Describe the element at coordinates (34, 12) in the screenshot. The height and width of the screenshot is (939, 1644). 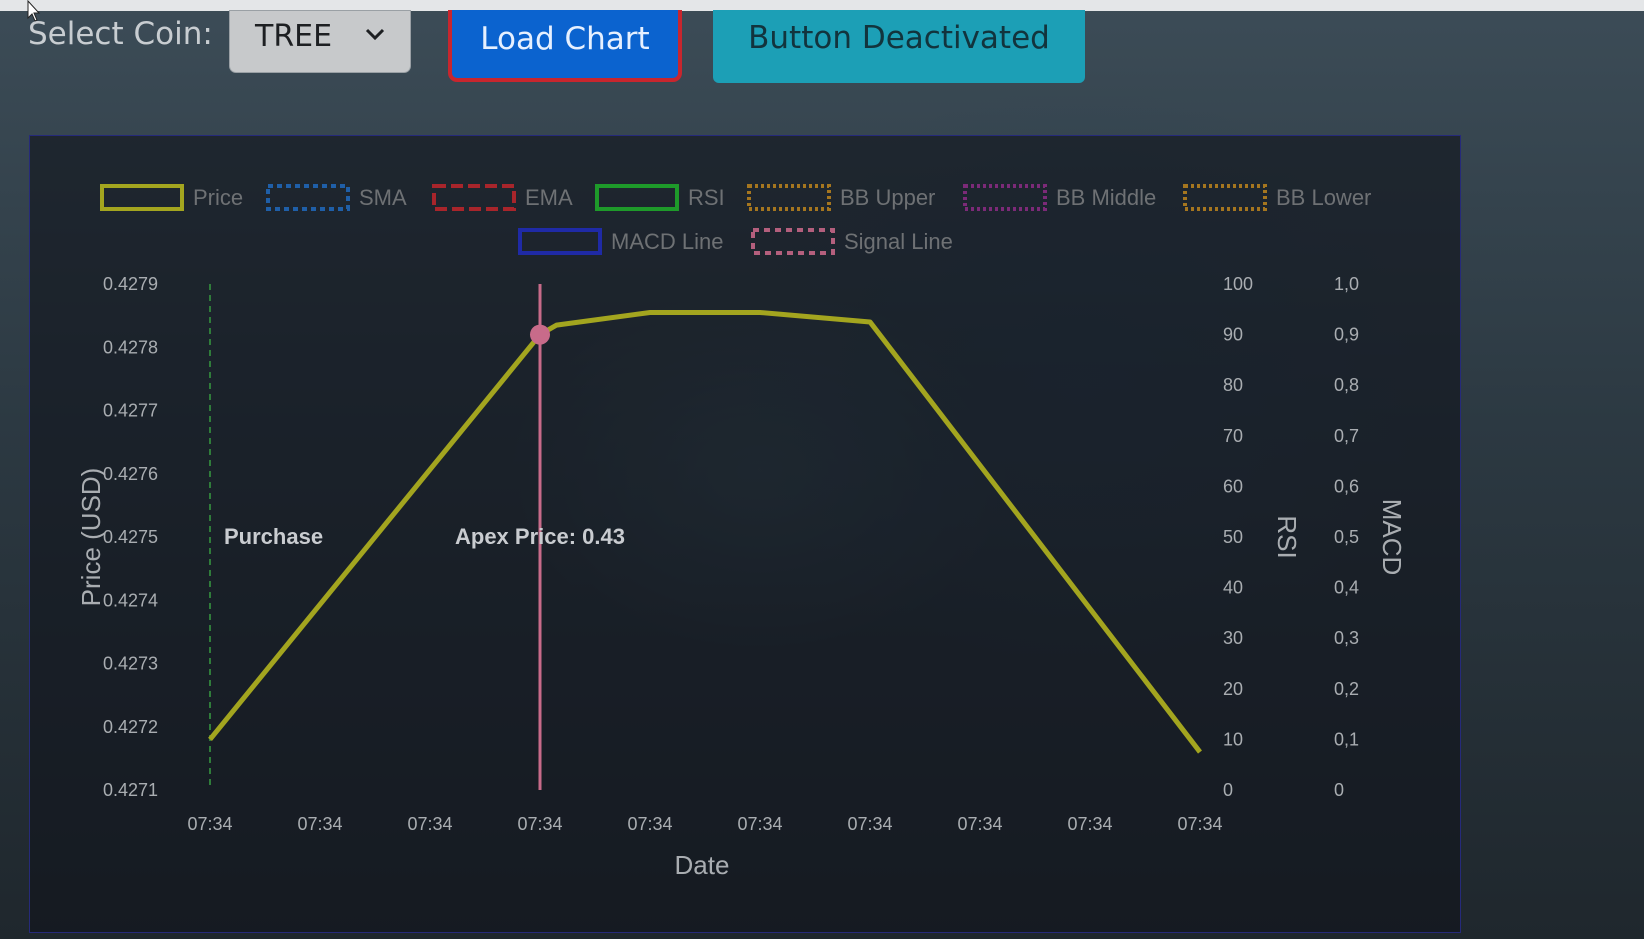
I see `mouse-pointer-icon` at that location.